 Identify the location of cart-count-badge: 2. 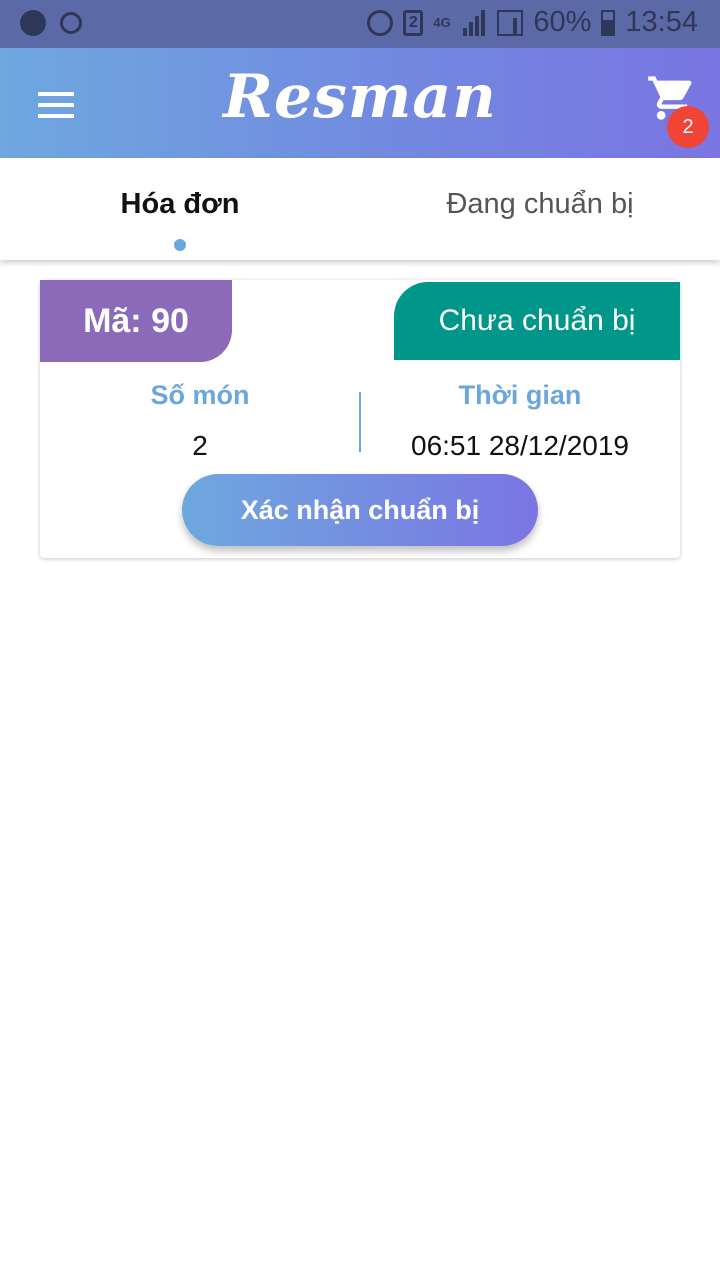
(688, 127).